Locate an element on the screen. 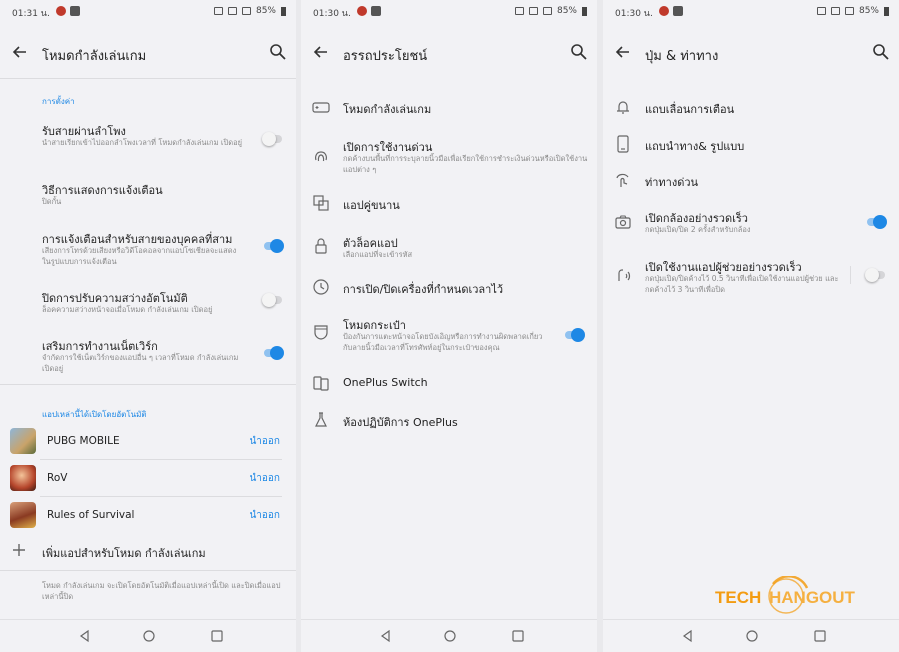  alert-slider-item: แถบเลื่อนการเตือน is located at coordinates (751, 107).